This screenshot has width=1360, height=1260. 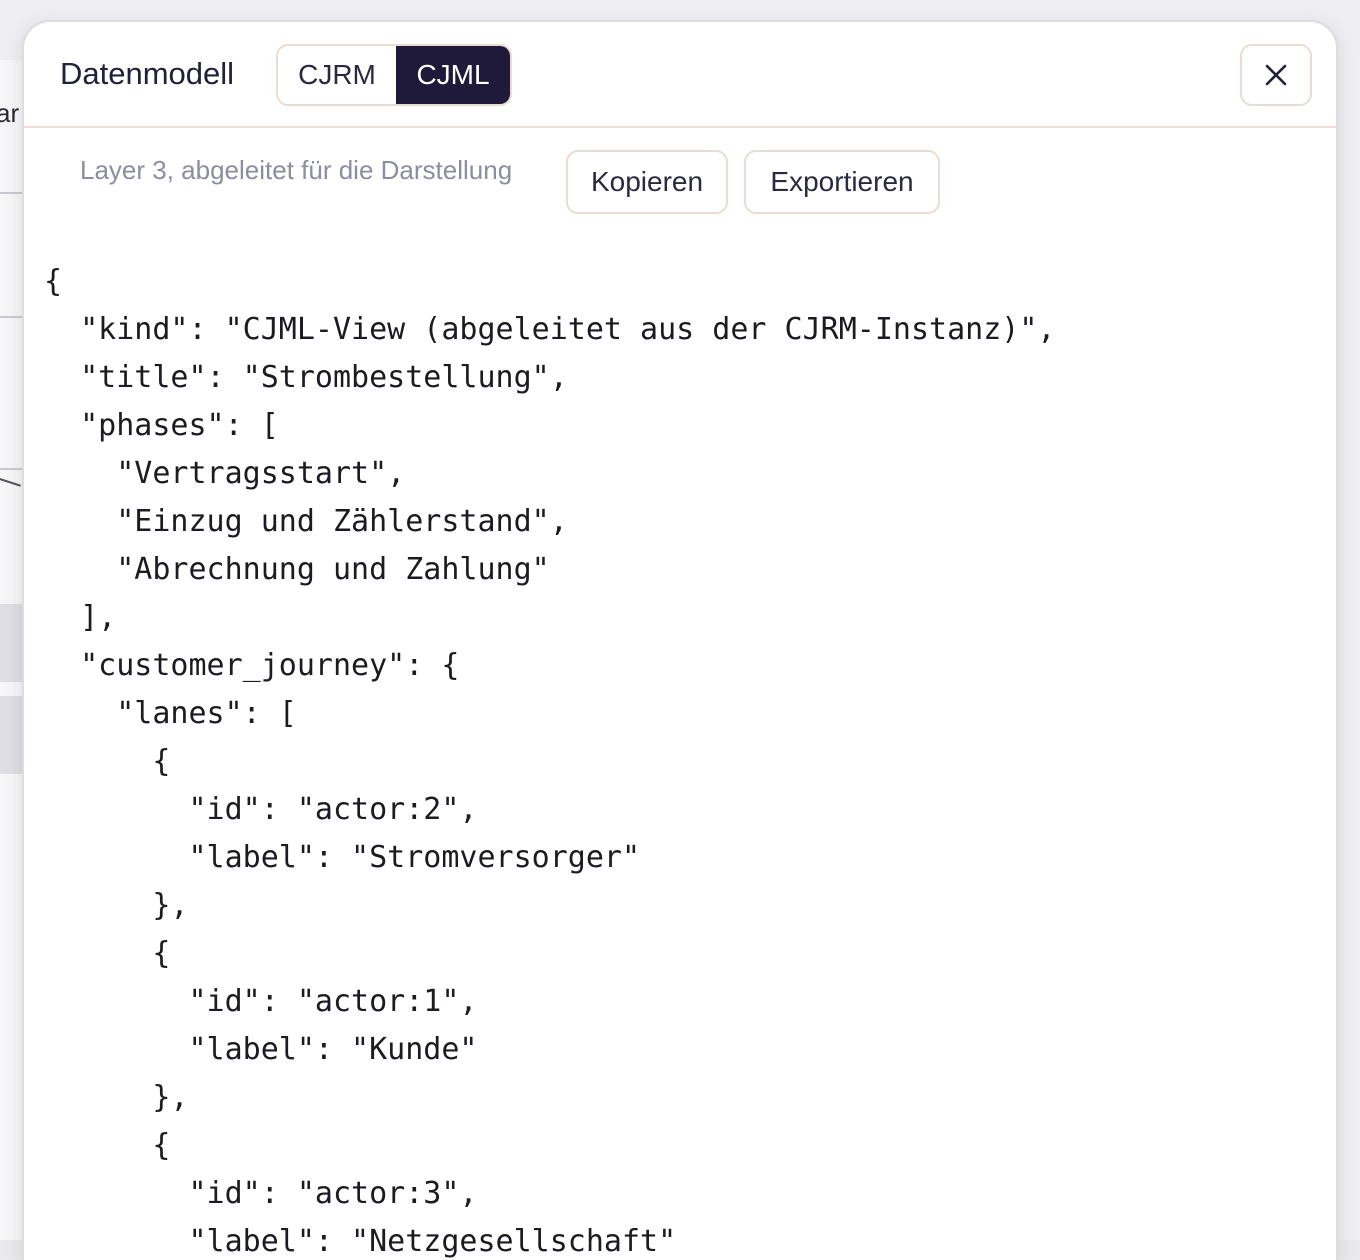 What do you see at coordinates (225, 473) in the screenshot?
I see `code-line: "Vertragsstart",` at bounding box center [225, 473].